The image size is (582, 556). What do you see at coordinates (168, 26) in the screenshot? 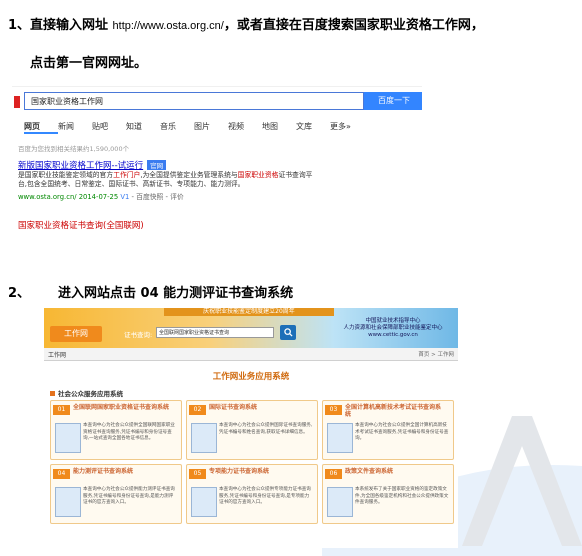
I see `step1-url: http://www.osta.org.cn/` at bounding box center [168, 26].